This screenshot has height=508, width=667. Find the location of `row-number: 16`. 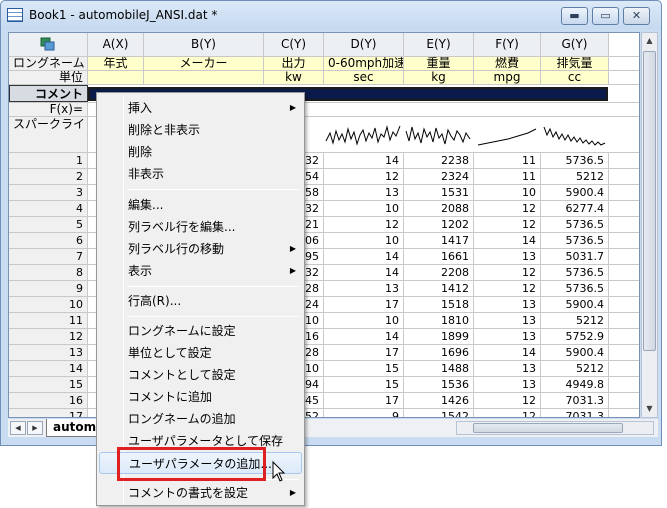

row-number: 16 is located at coordinates (48, 400).